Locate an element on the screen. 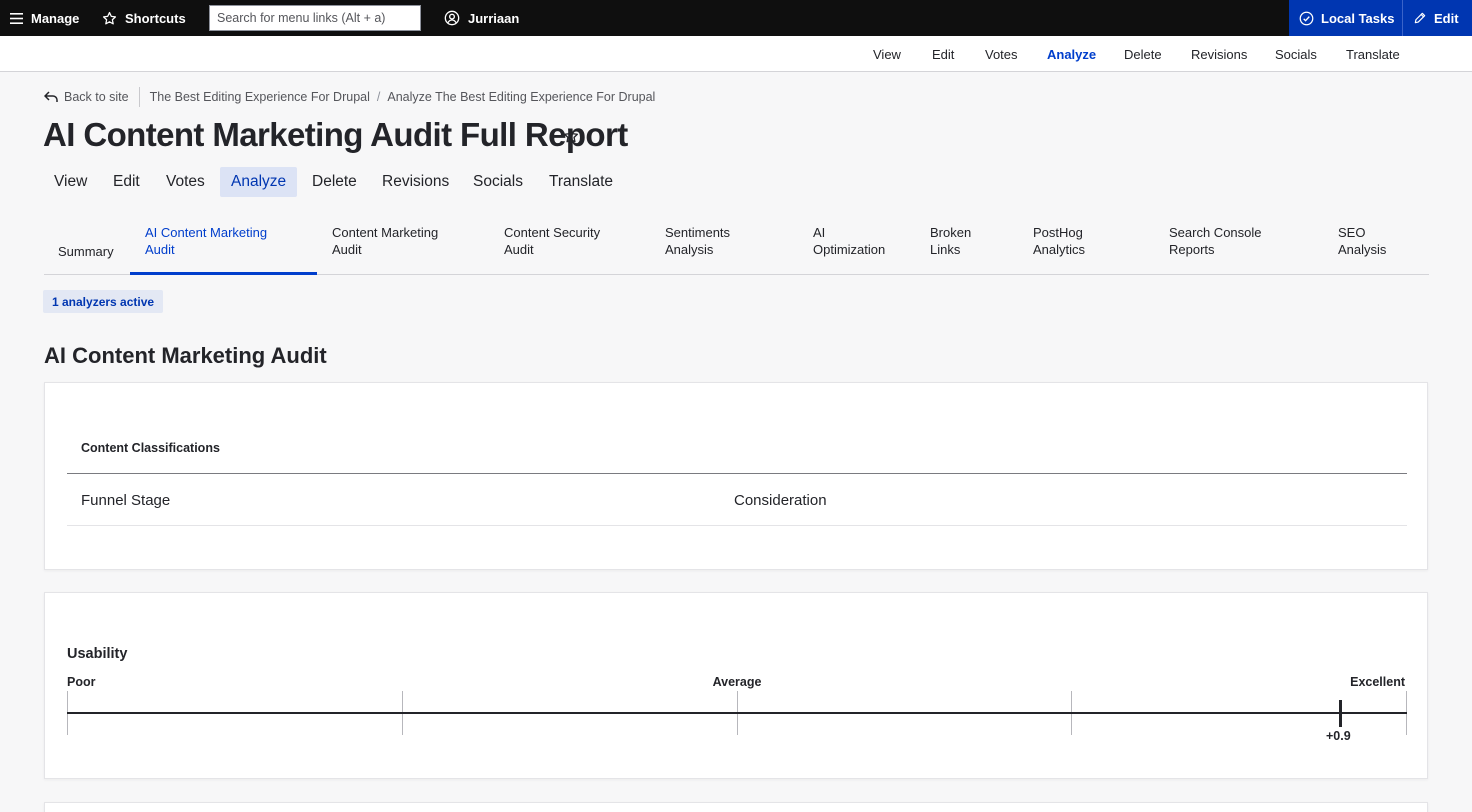  tab-label: Broken is located at coordinates (951, 232).